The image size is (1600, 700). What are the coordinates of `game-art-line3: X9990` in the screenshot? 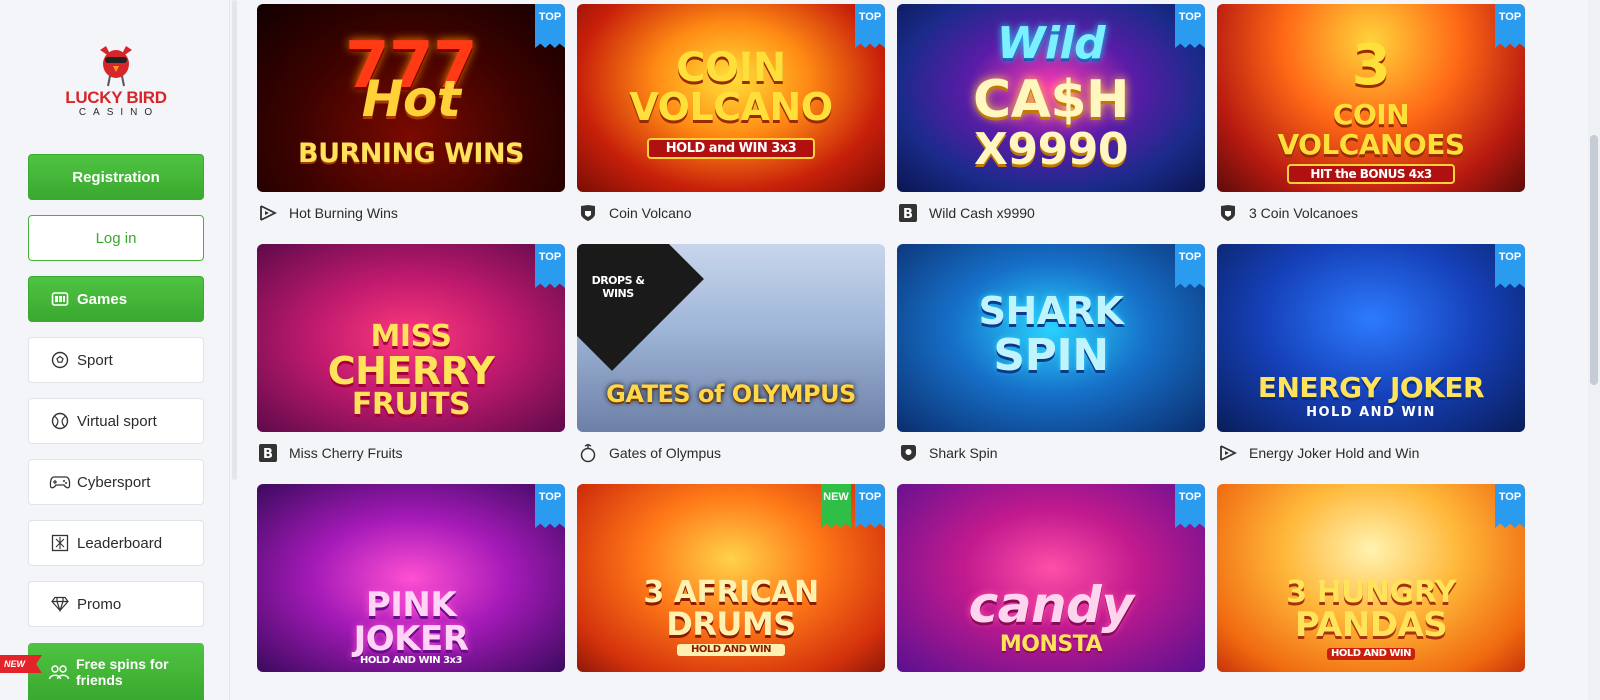 It's located at (1051, 149).